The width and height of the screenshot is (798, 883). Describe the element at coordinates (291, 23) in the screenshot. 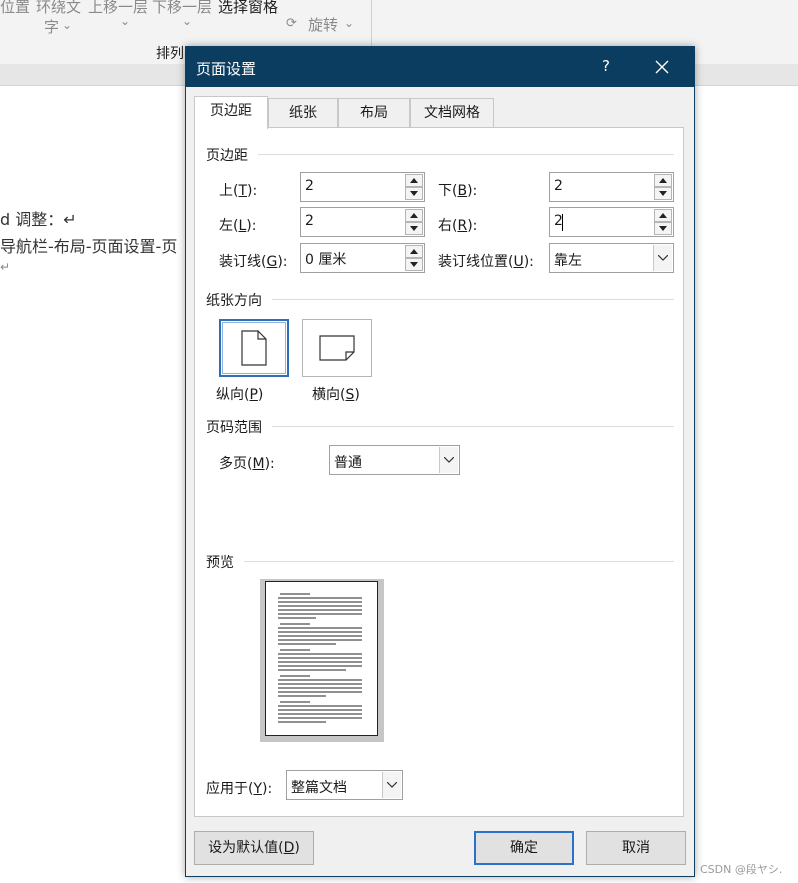

I see `rotate-icon: ⟳` at that location.